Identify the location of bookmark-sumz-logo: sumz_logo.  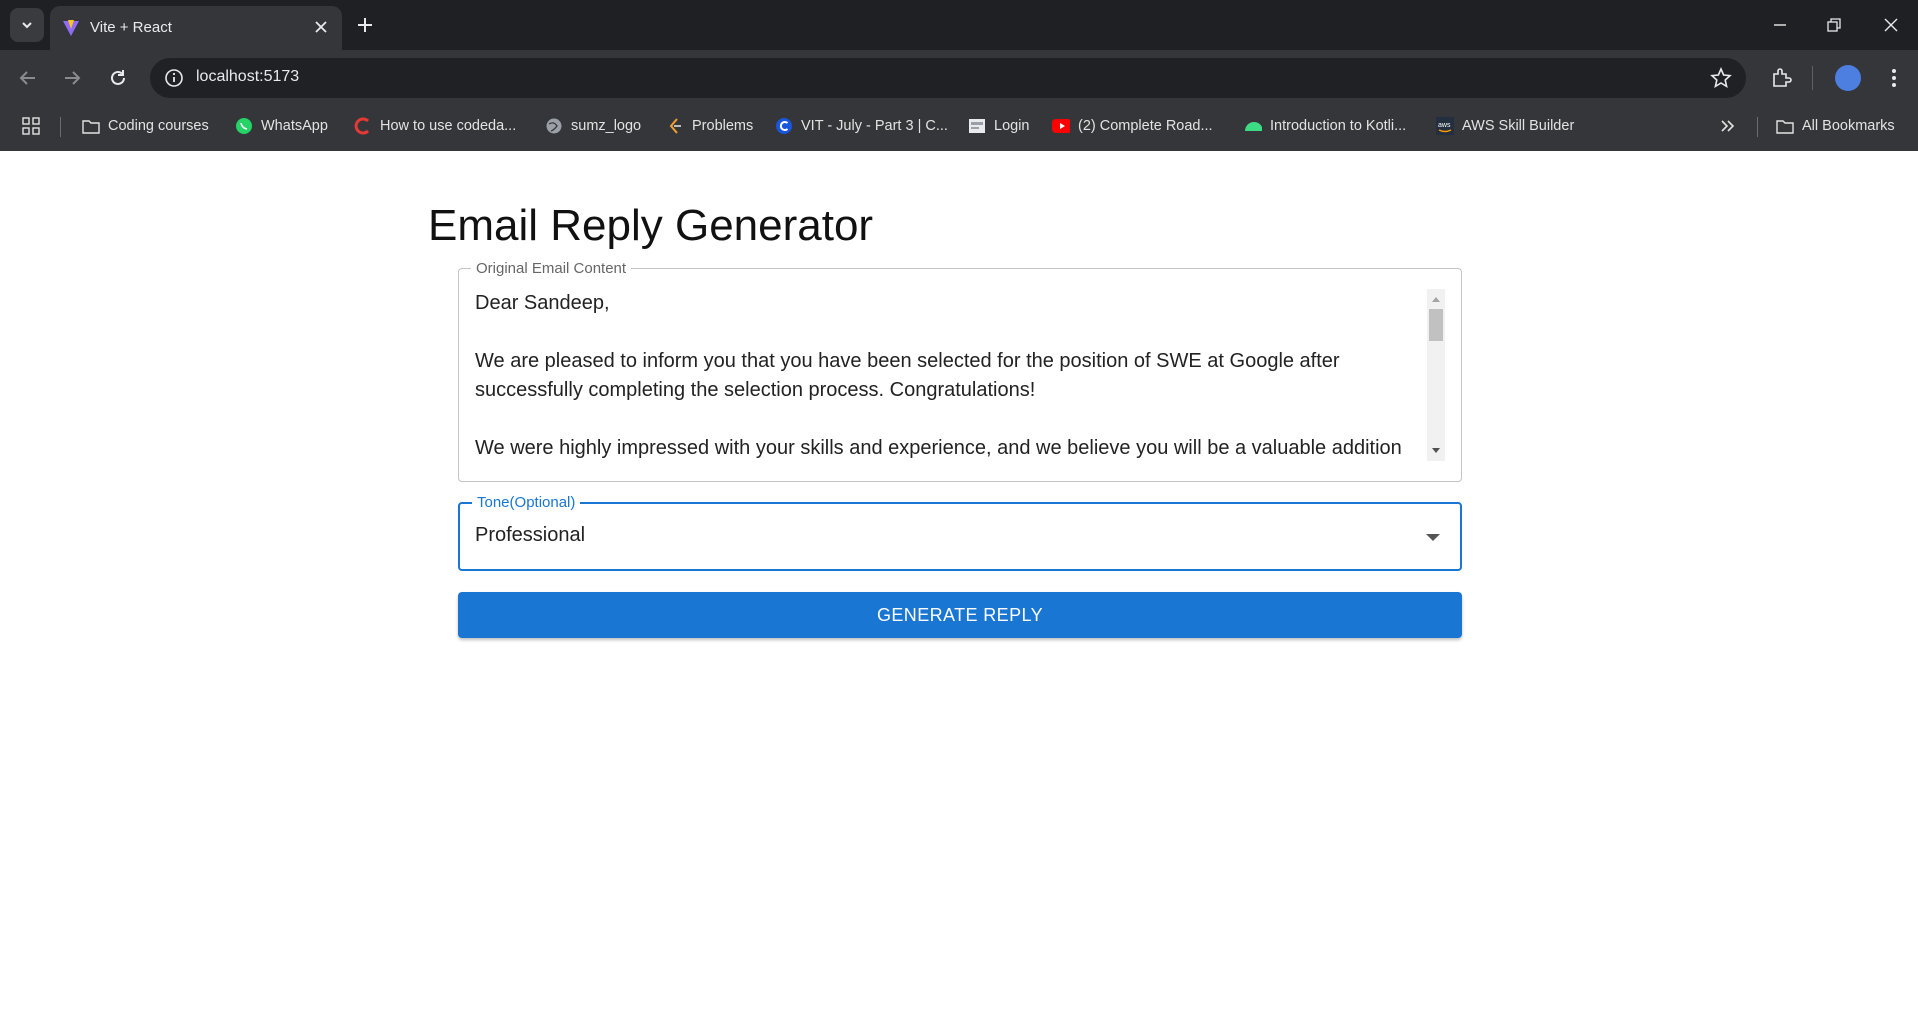
(593, 126).